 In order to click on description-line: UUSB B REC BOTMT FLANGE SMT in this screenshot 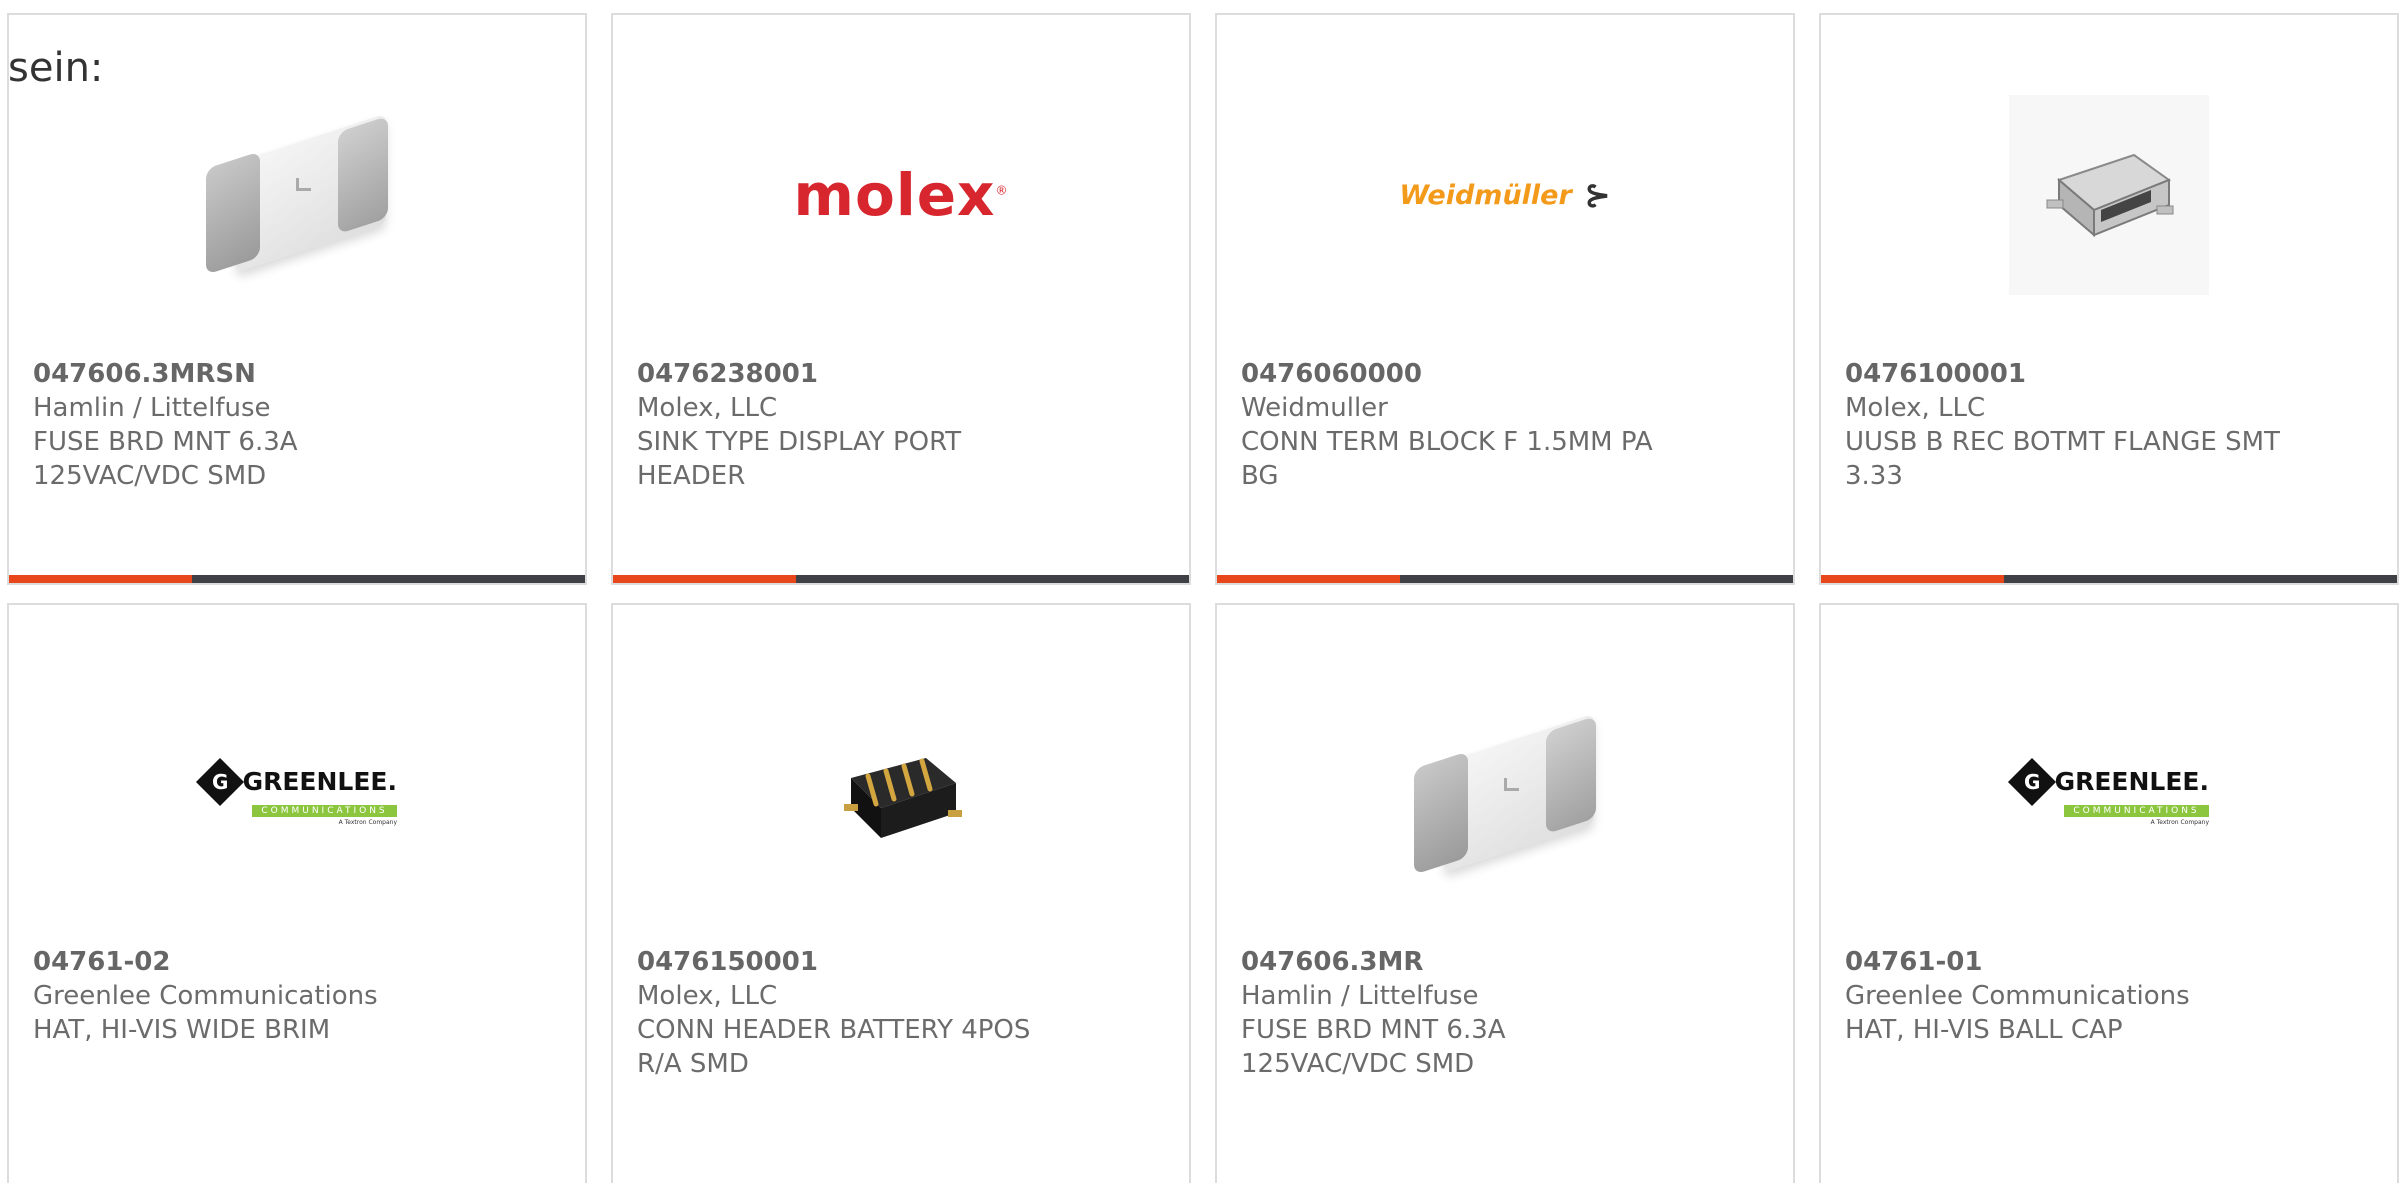, I will do `click(2062, 442)`.